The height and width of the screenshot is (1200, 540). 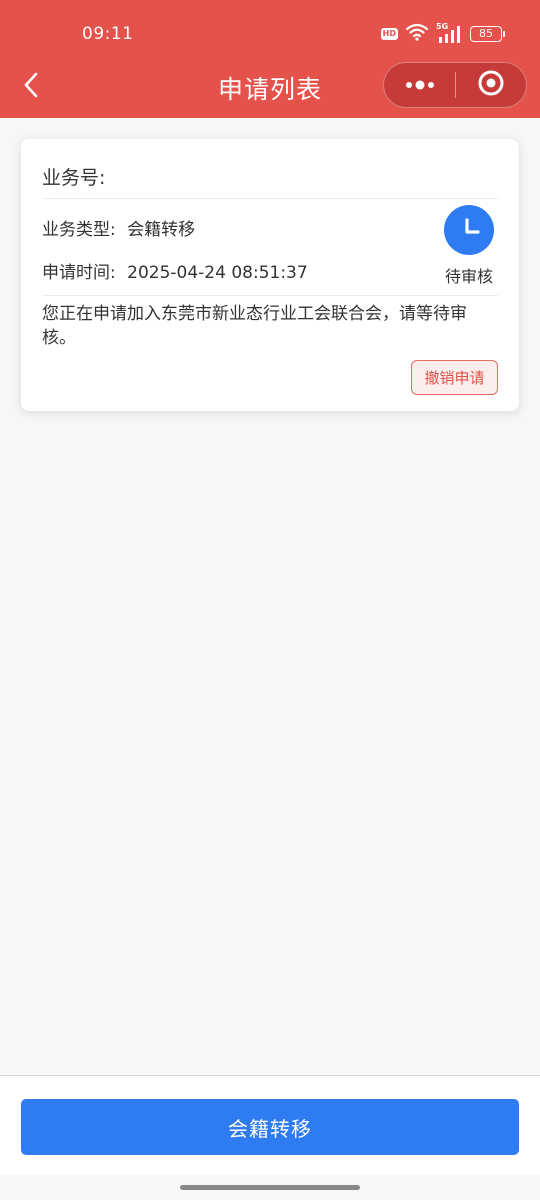 What do you see at coordinates (389, 34) in the screenshot?
I see `hd-icon: HD` at bounding box center [389, 34].